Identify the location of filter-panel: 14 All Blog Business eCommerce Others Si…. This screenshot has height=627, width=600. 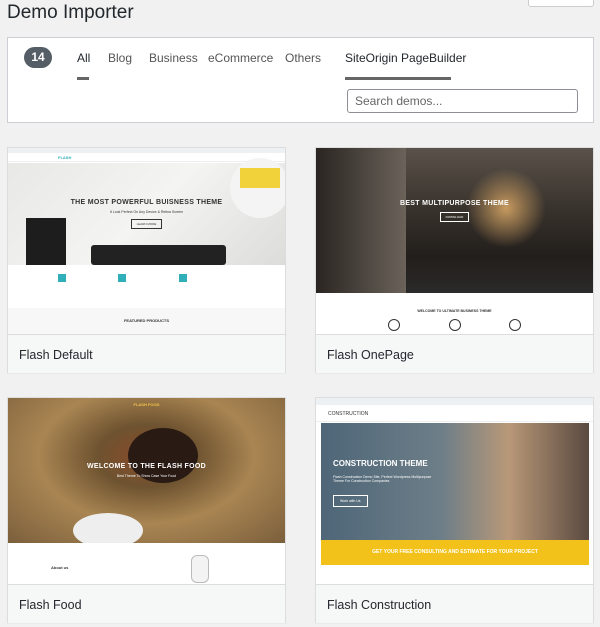
(300, 80).